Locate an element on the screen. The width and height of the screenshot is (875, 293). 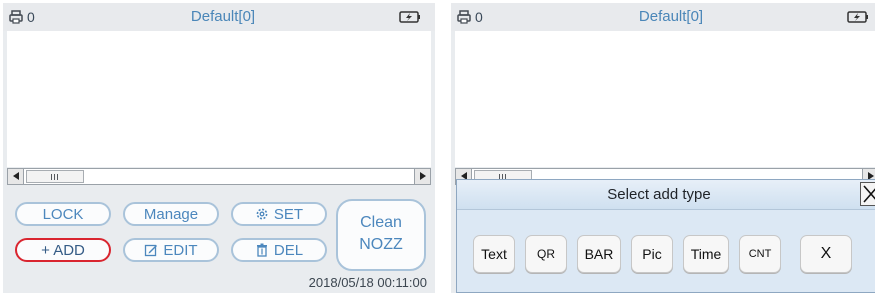
delete-label: DEL is located at coordinates (288, 250).